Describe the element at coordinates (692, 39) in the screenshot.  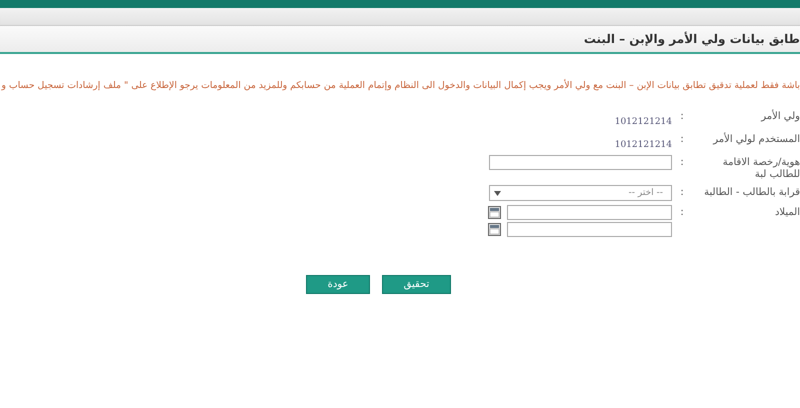
I see `page-title: طابق بيانات ولي الأمر والإبن – البنت` at that location.